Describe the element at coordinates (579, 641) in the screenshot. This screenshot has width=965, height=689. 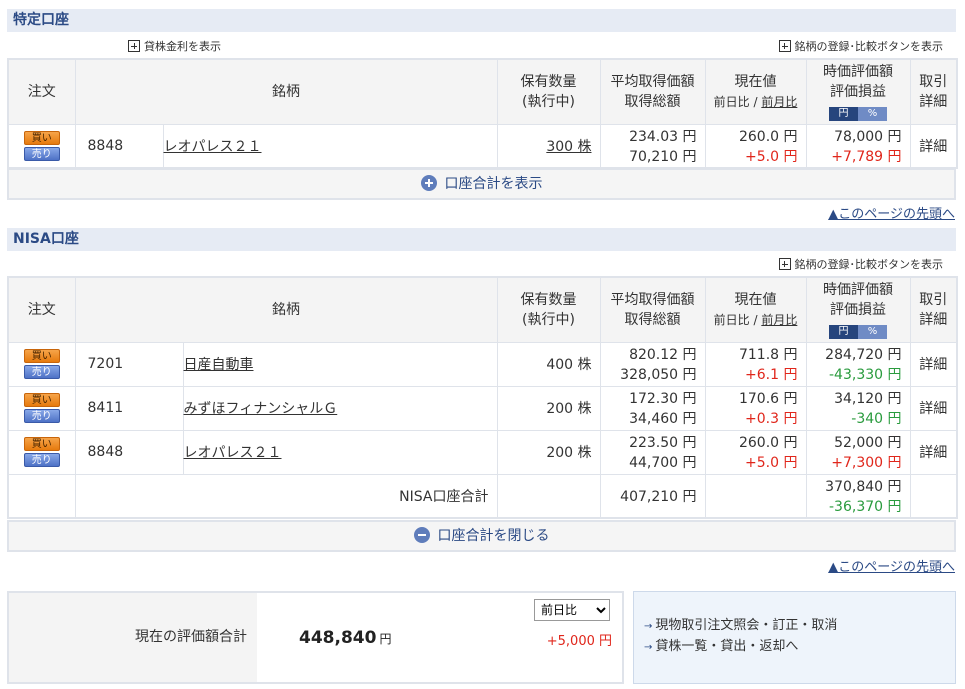
I see `summary-diff: +5,000 円` at that location.